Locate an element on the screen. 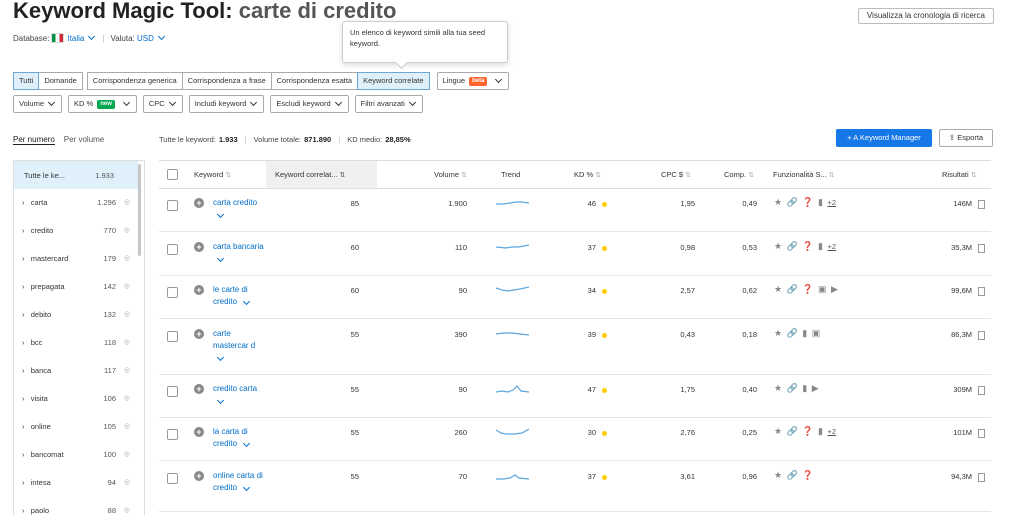  sidebar-item: › credito 770 ◎ is located at coordinates (76, 231).